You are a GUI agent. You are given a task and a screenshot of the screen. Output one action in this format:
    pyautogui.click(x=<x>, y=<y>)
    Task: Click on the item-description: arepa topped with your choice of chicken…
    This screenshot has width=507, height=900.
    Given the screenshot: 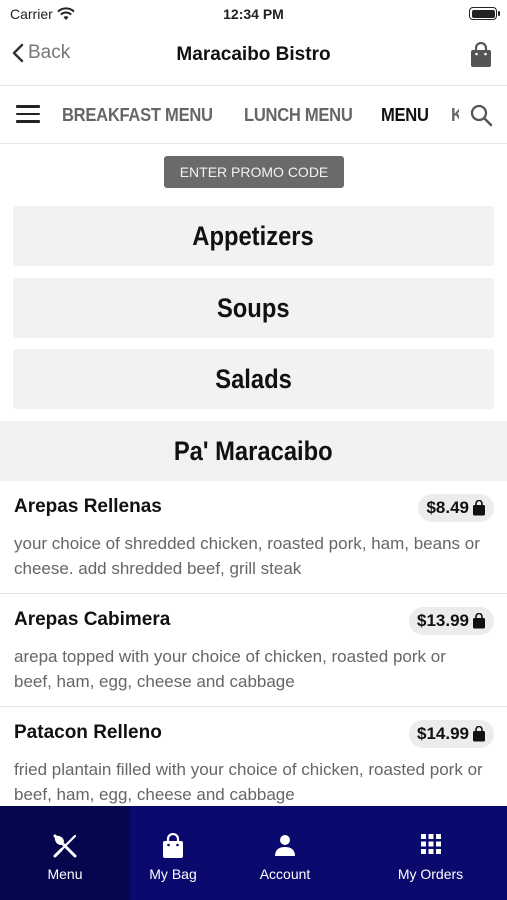 What is the action you would take?
    pyautogui.click(x=230, y=669)
    